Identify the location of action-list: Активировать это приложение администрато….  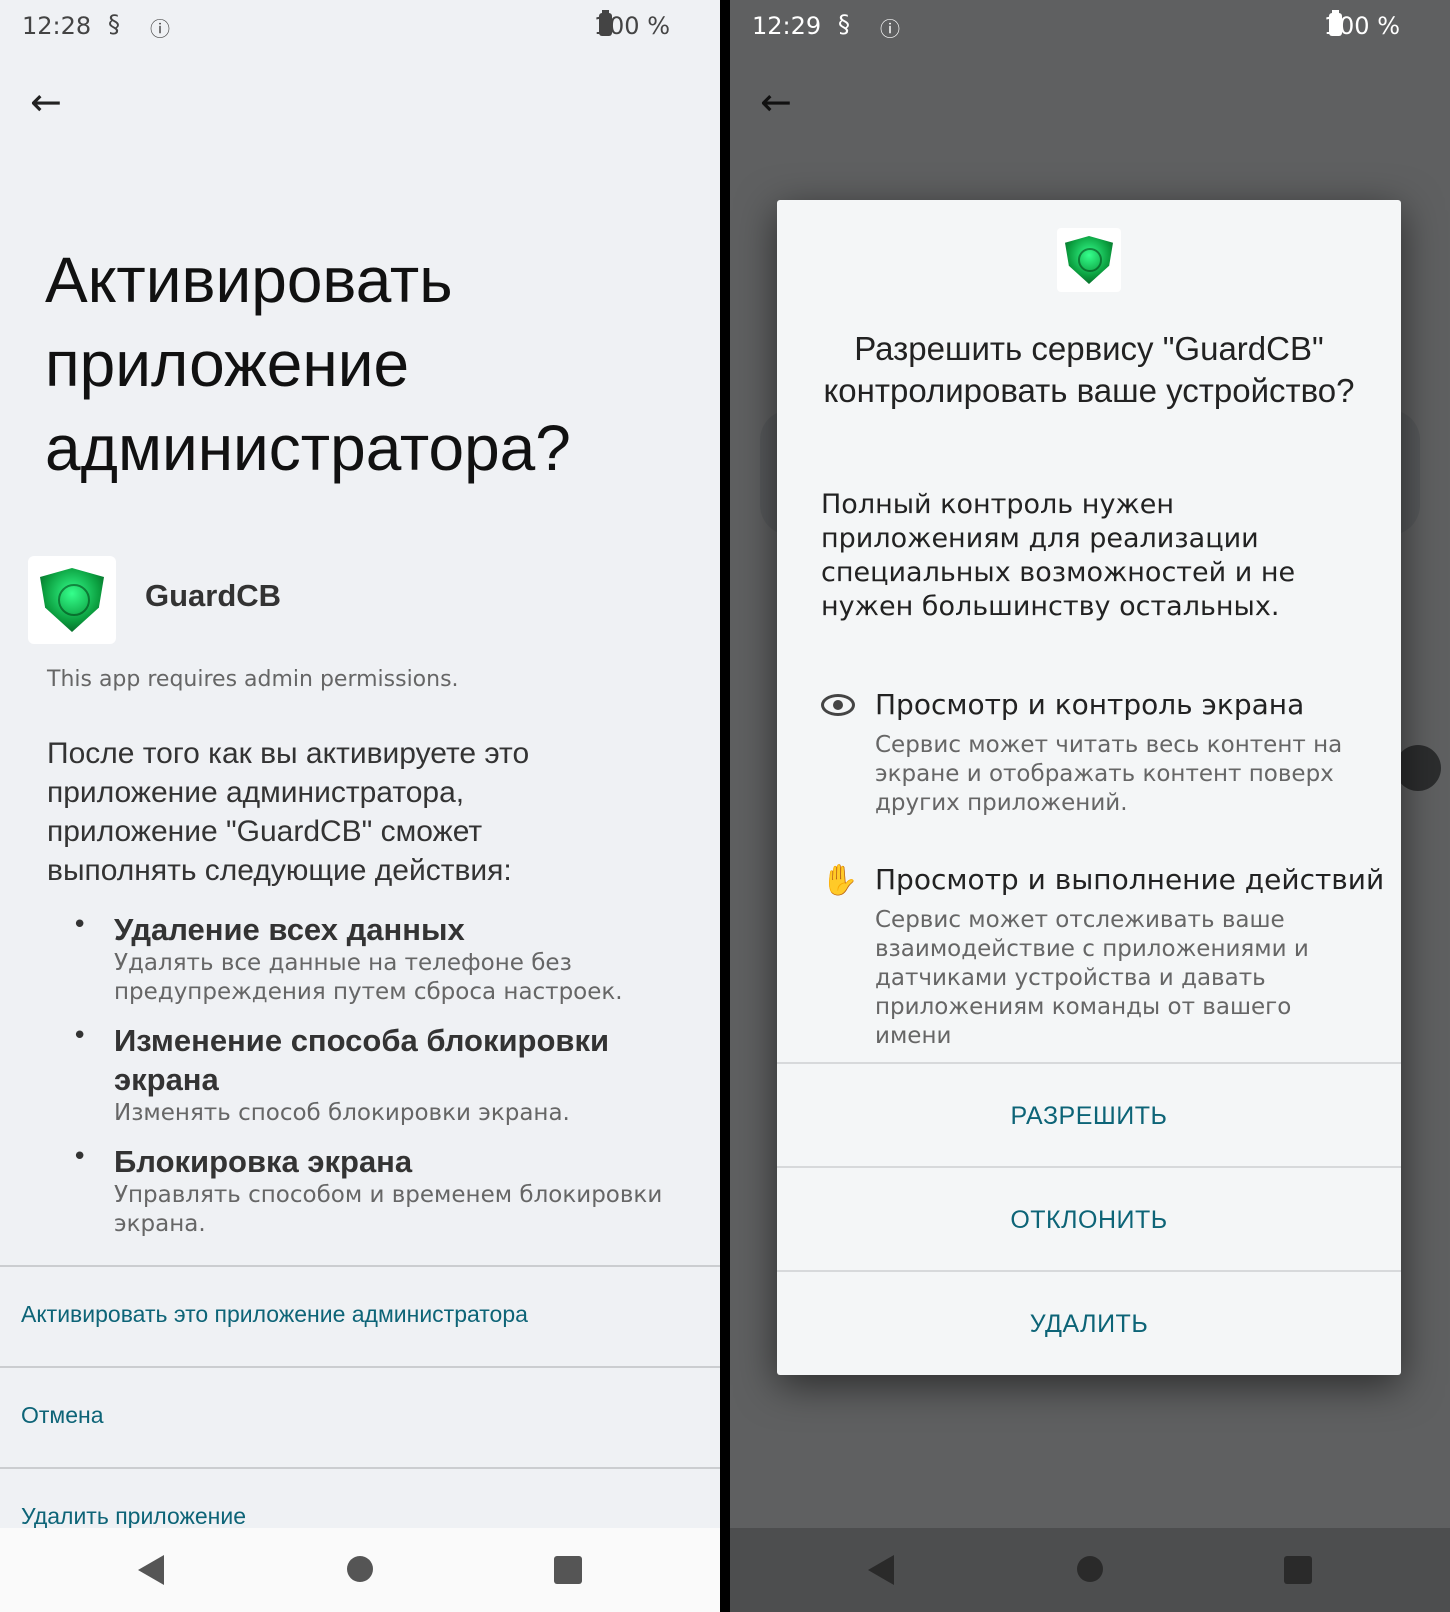
(360, 1416).